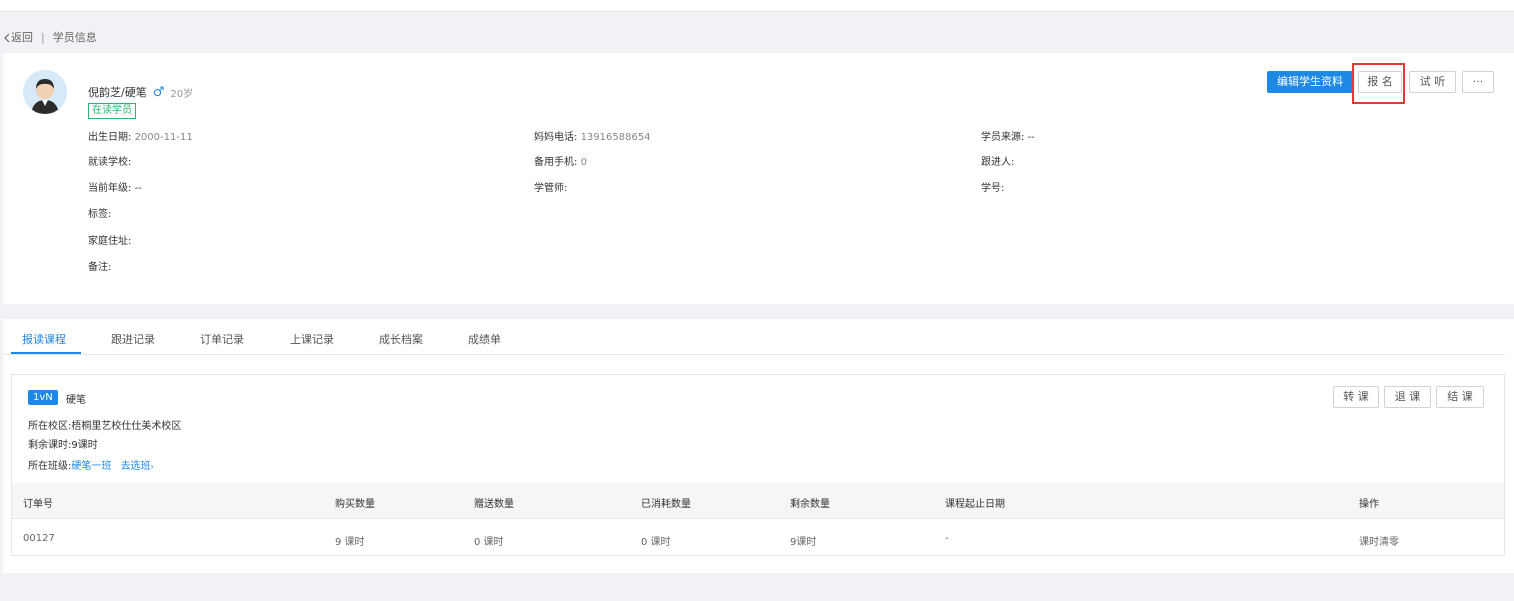 This screenshot has width=1514, height=601. I want to click on user-avatar-icon, so click(45, 92).